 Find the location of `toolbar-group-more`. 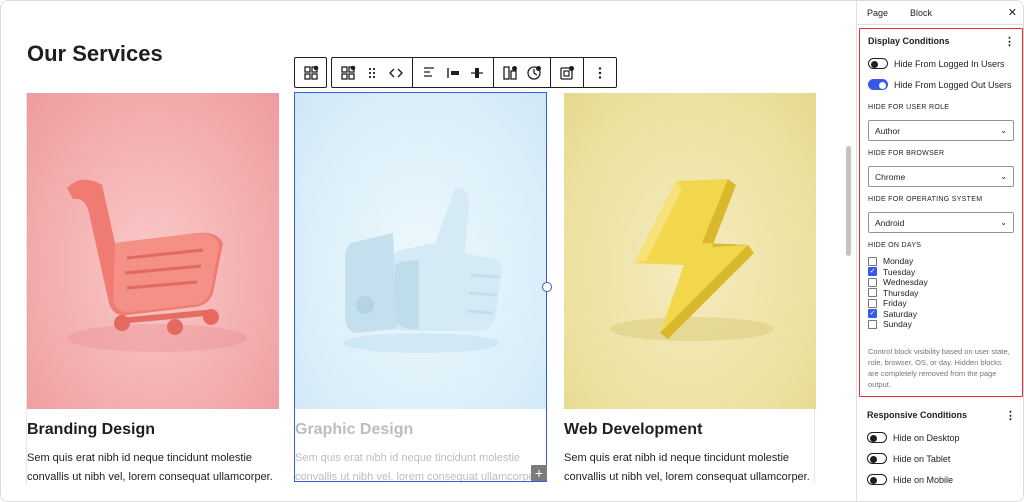

toolbar-group-more is located at coordinates (600, 72).